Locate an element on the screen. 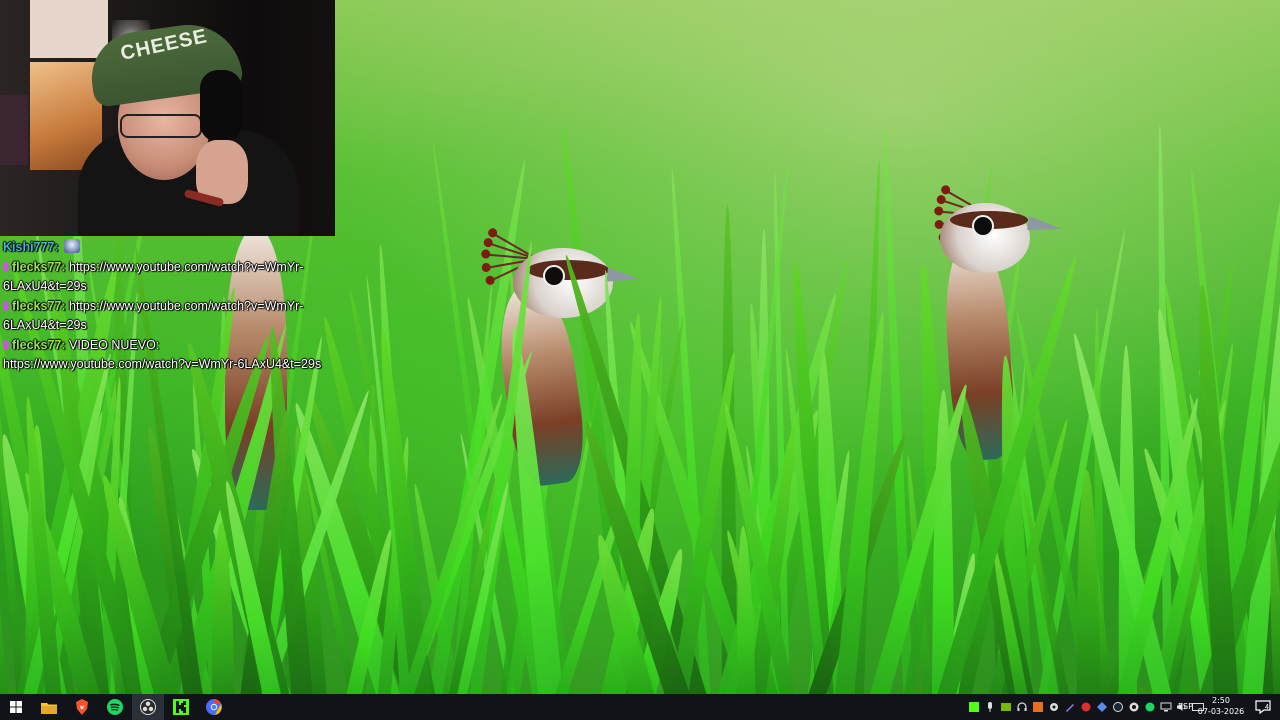 This screenshot has height=720, width=1280. brave-icon is located at coordinates (82, 707).